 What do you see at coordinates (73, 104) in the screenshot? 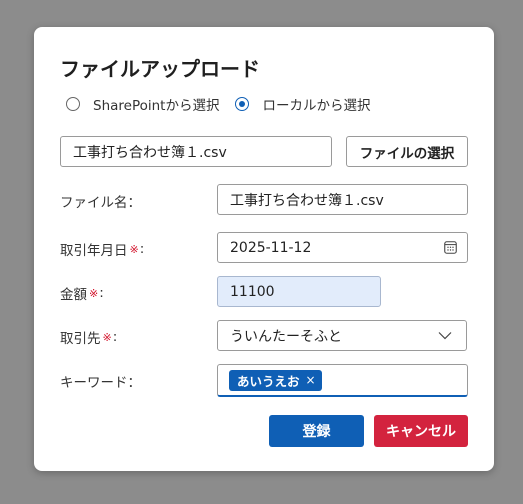
I see `radio-circle` at bounding box center [73, 104].